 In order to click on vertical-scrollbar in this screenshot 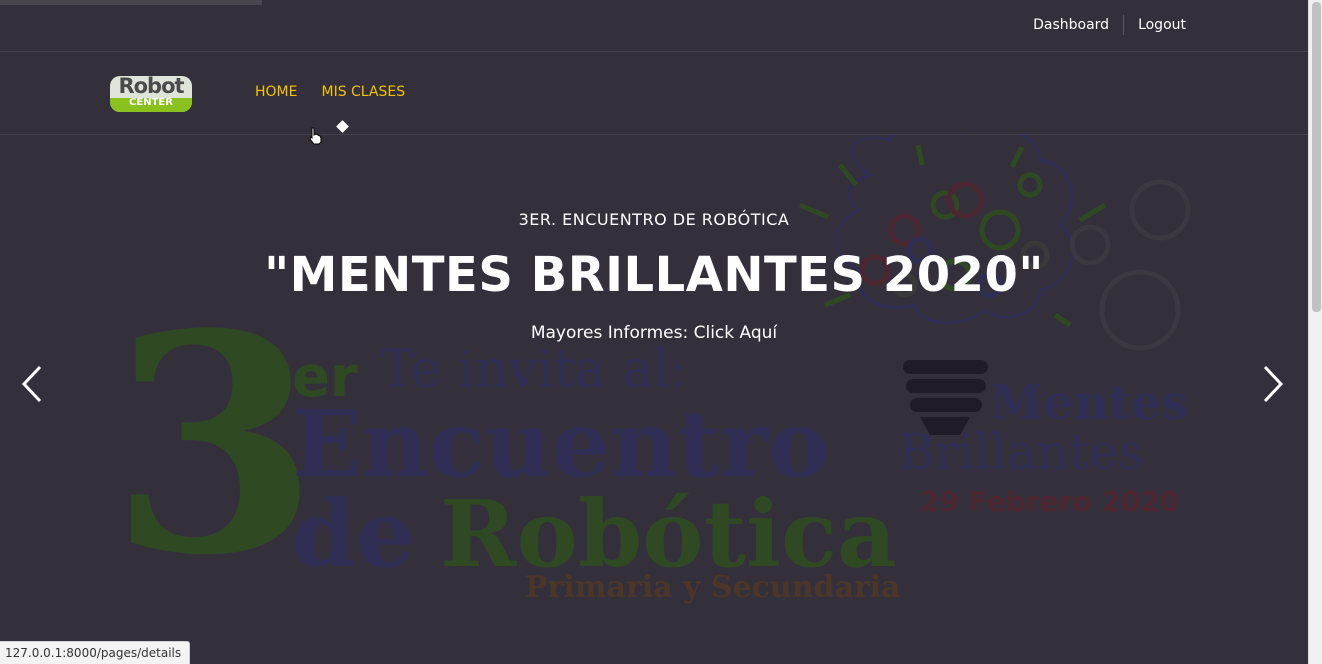, I will do `click(1315, 332)`.